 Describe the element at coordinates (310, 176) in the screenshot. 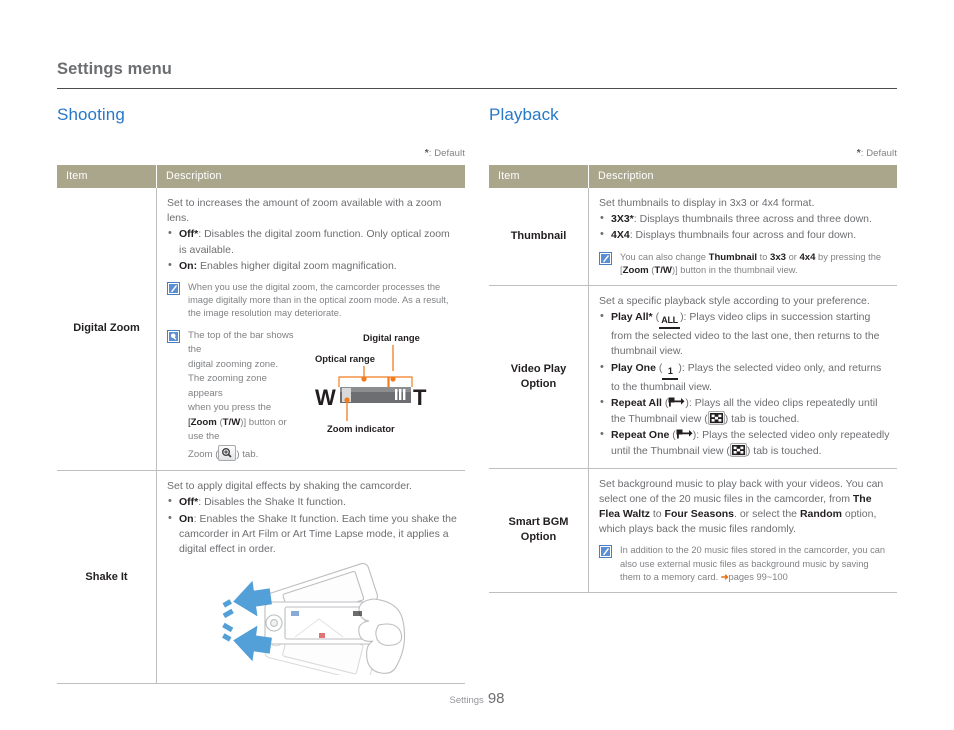

I see `column-header-description: Description` at that location.